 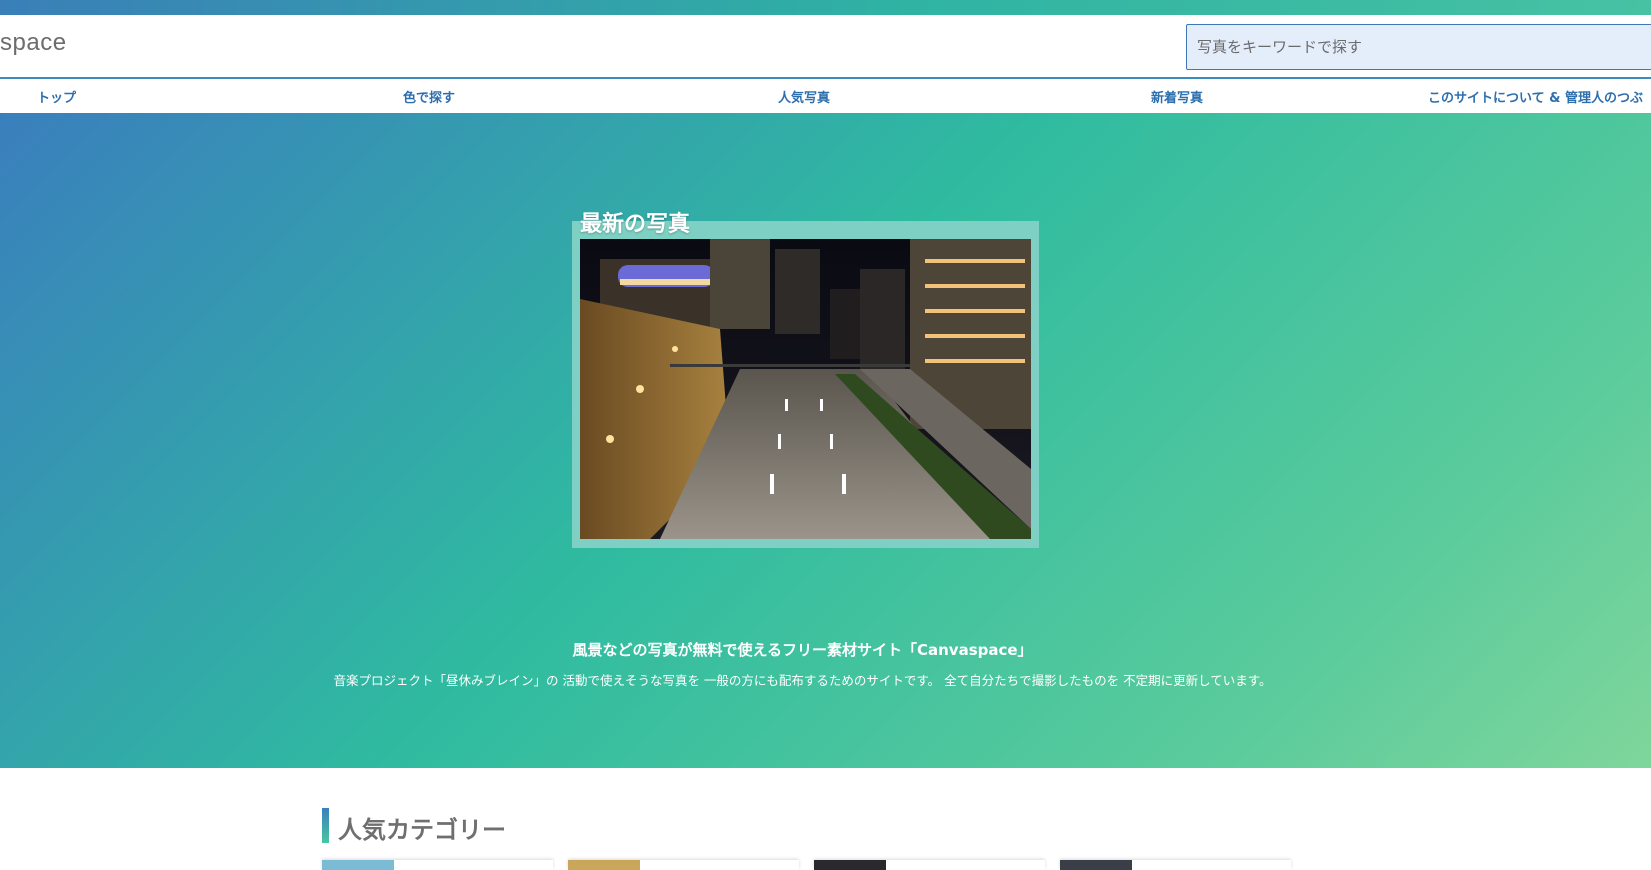 I want to click on search-box, so click(x=1418, y=47).